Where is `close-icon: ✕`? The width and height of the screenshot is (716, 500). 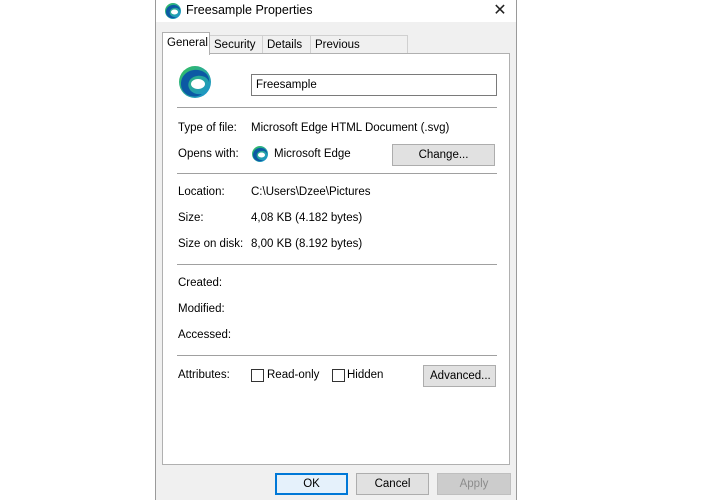
close-icon: ✕ is located at coordinates (500, 10).